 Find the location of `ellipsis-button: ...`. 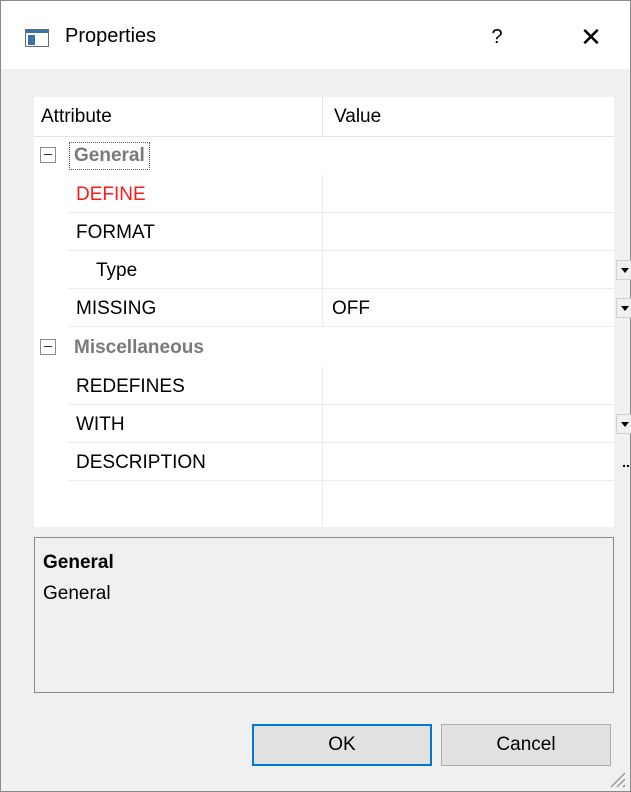

ellipsis-button: ... is located at coordinates (623, 465).